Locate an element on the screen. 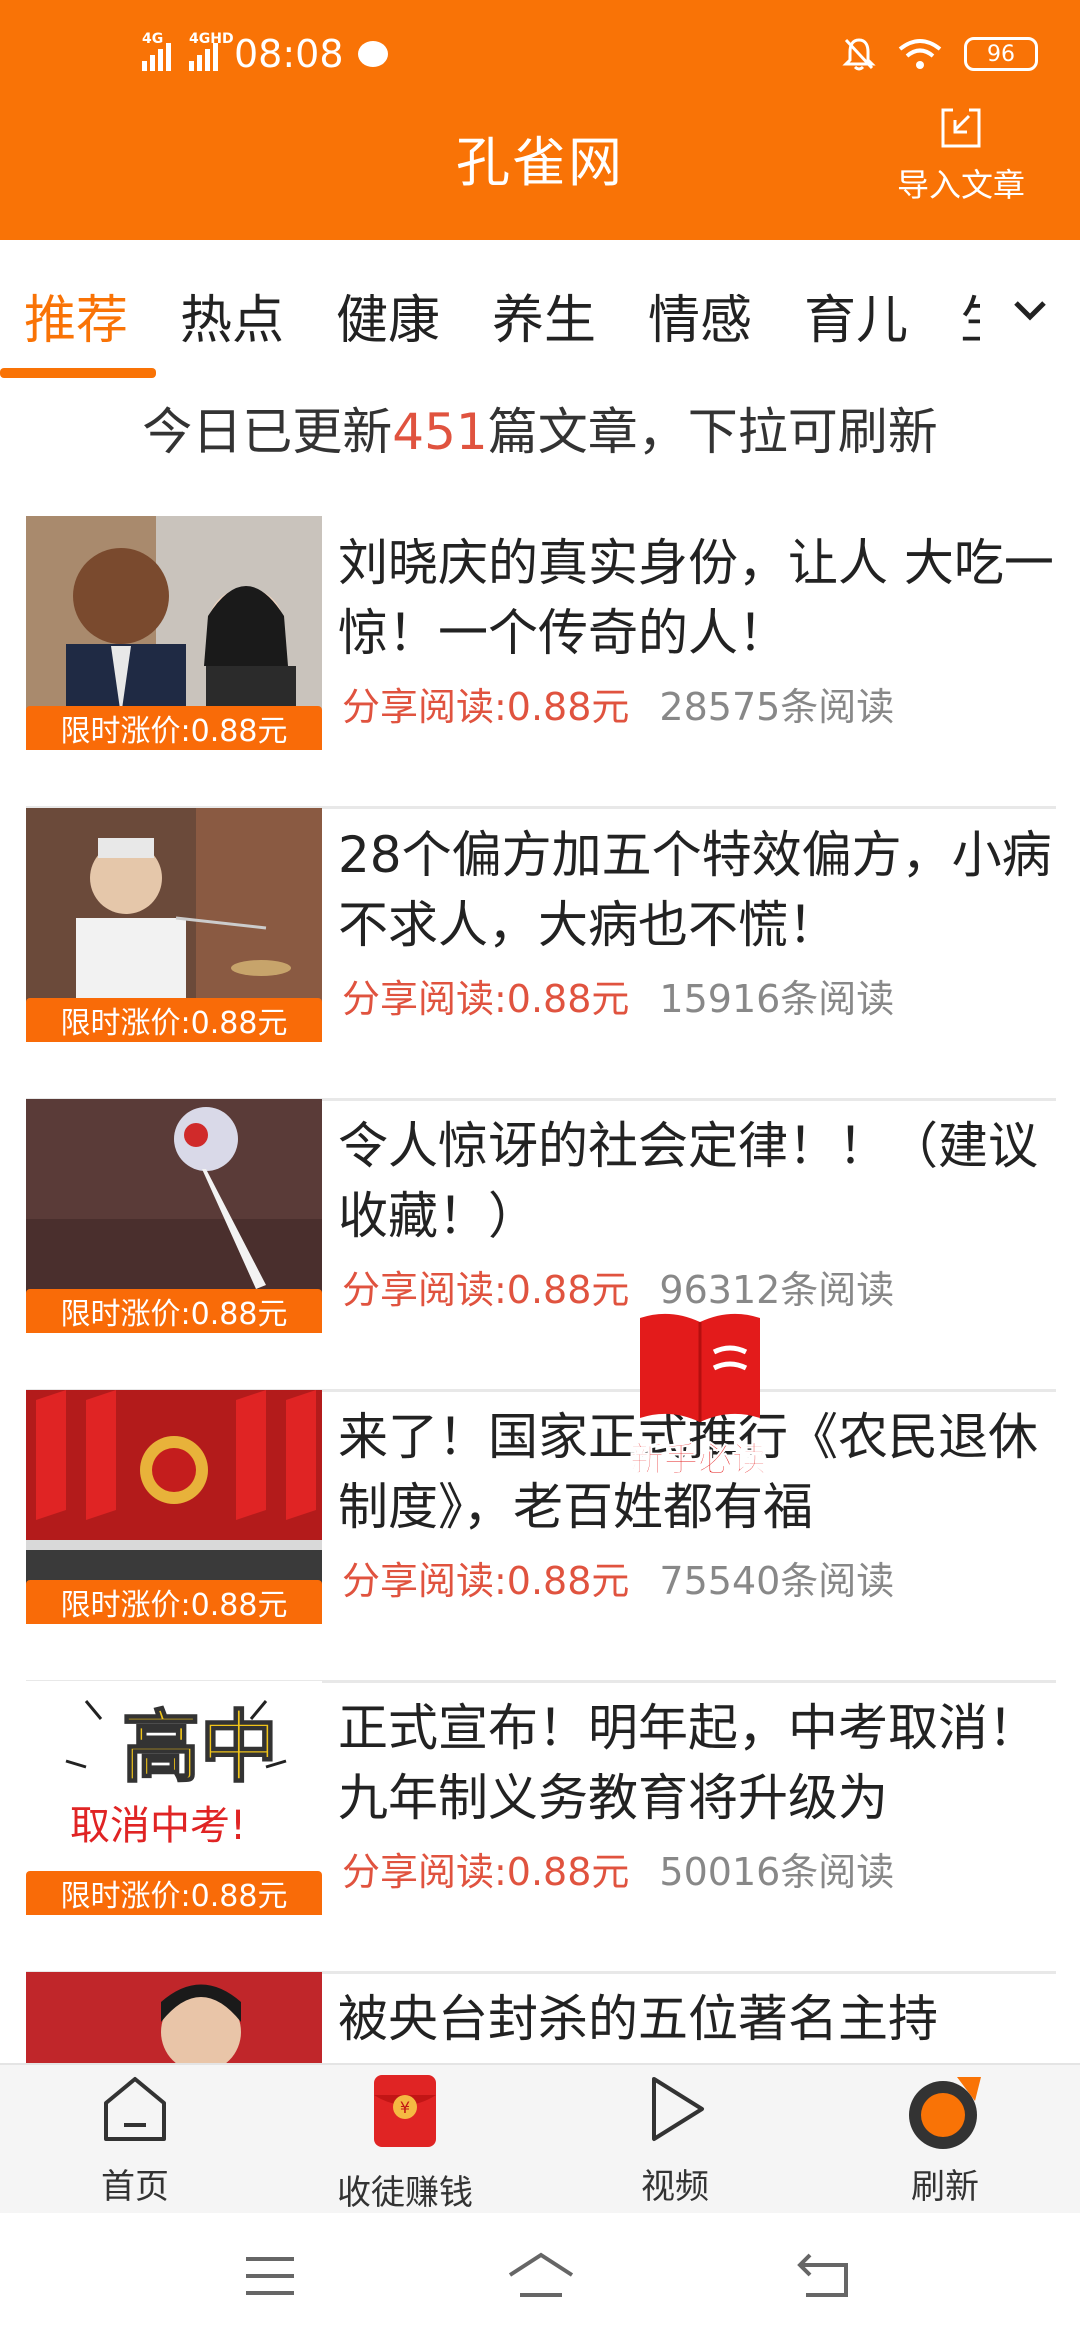 Image resolution: width=1080 pixels, height=2340 pixels. book-icon is located at coordinates (700, 1367).